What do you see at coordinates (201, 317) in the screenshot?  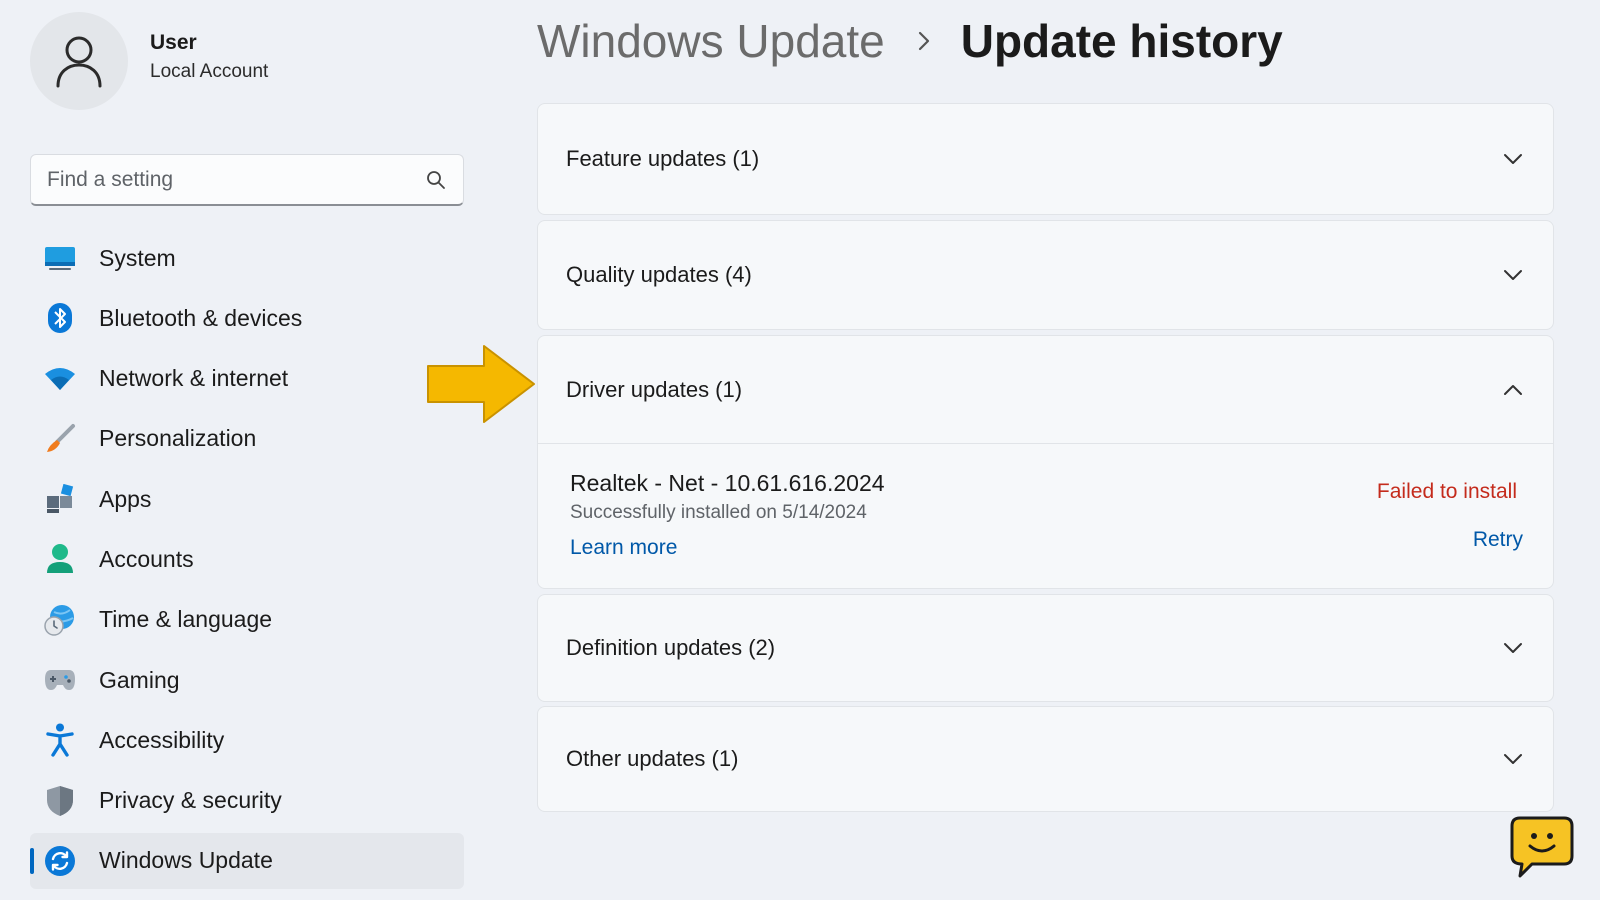 I see `sidebar-item-label: Bluetooth & devices` at bounding box center [201, 317].